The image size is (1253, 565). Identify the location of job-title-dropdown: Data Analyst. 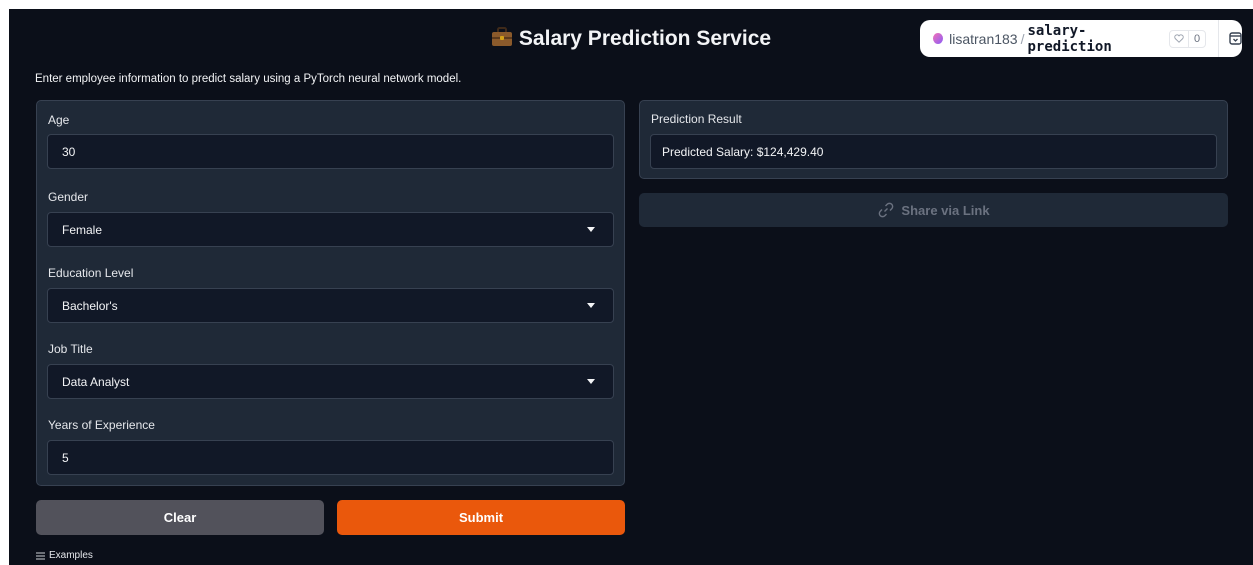
(330, 381).